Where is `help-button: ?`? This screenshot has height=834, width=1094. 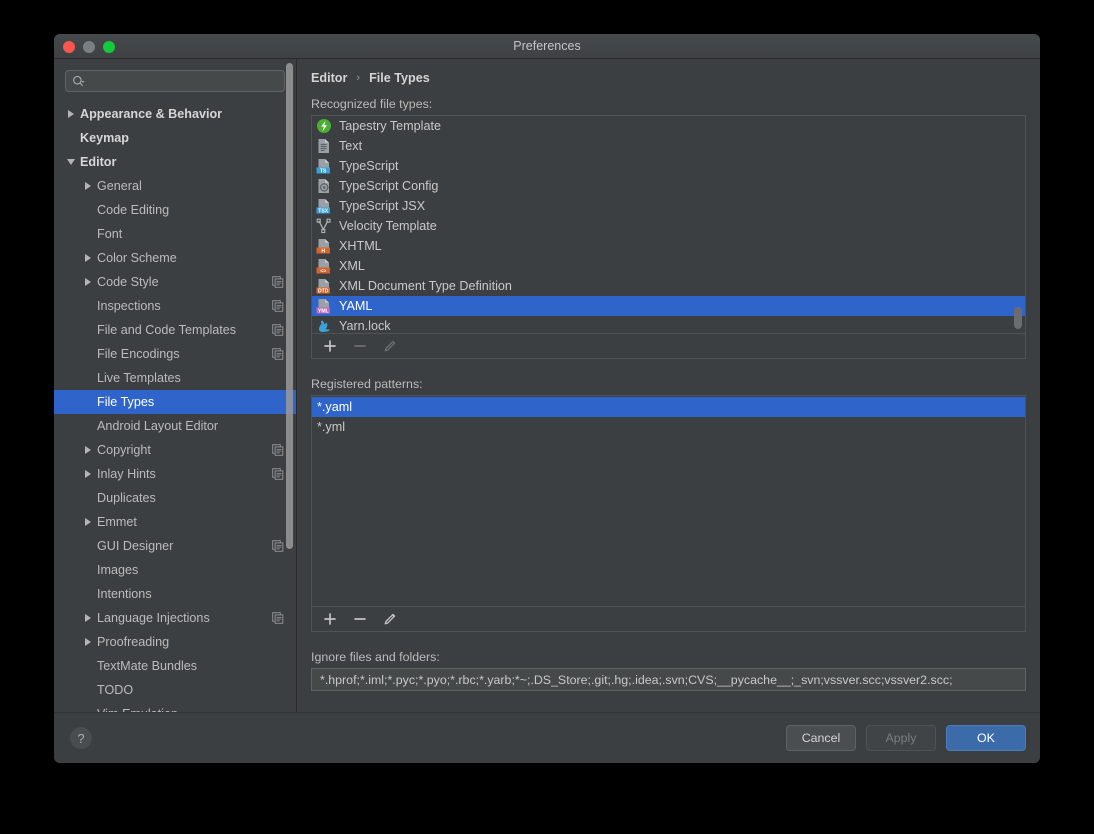
help-button: ? is located at coordinates (81, 738).